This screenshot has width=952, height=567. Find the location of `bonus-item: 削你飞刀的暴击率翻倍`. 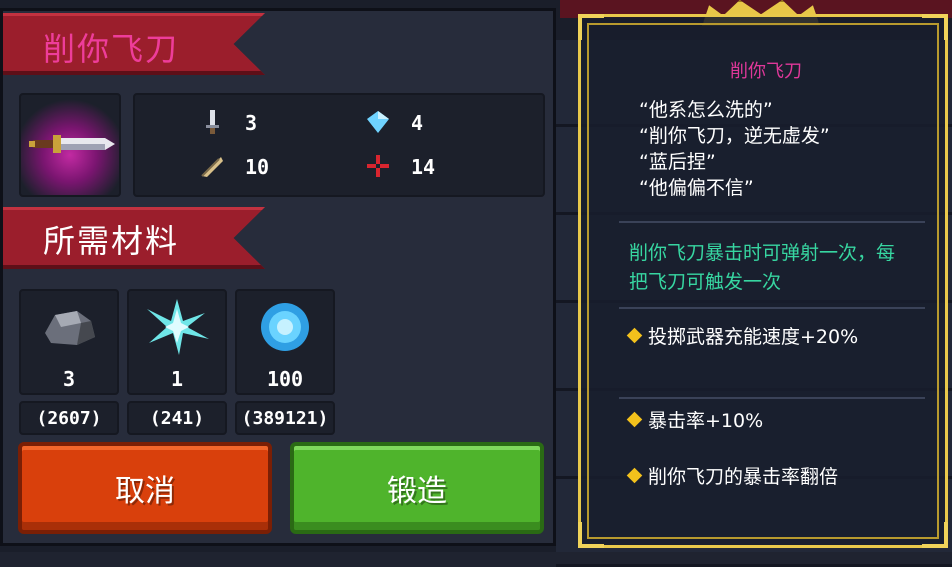

bonus-item: 削你飞刀的暴击率翻倍 is located at coordinates (772, 477).